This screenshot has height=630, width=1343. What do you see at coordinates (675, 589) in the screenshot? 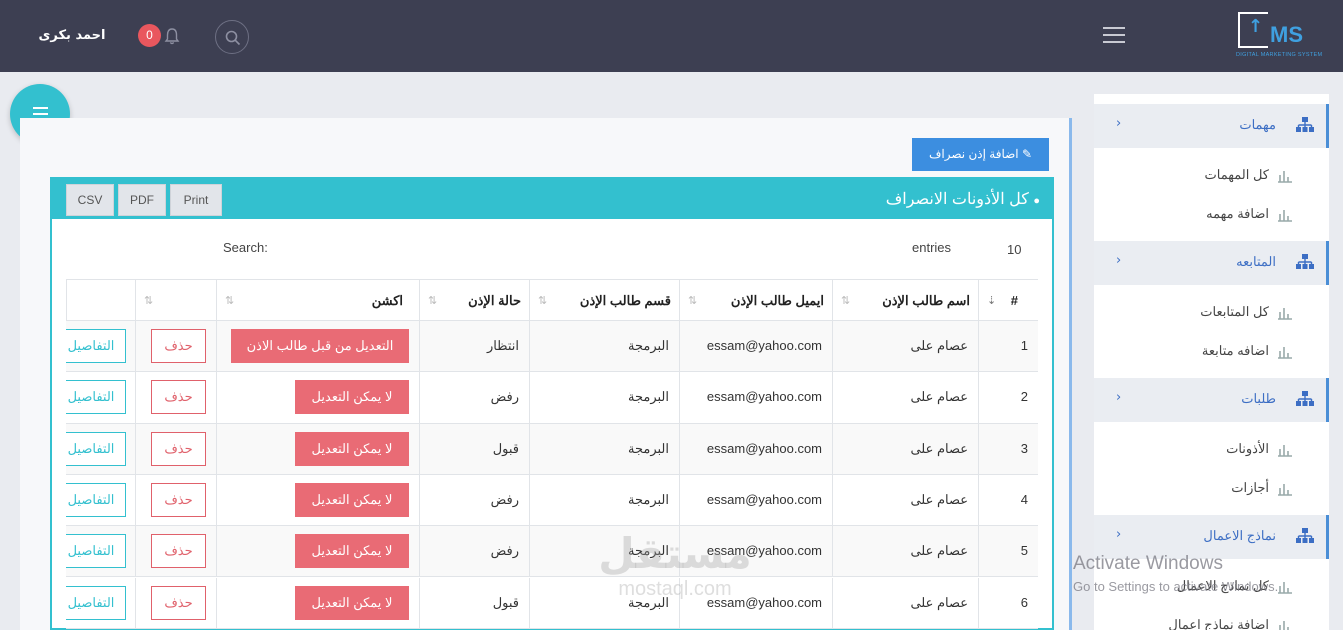
I see `watermark-english: mostaql.com` at bounding box center [675, 589].